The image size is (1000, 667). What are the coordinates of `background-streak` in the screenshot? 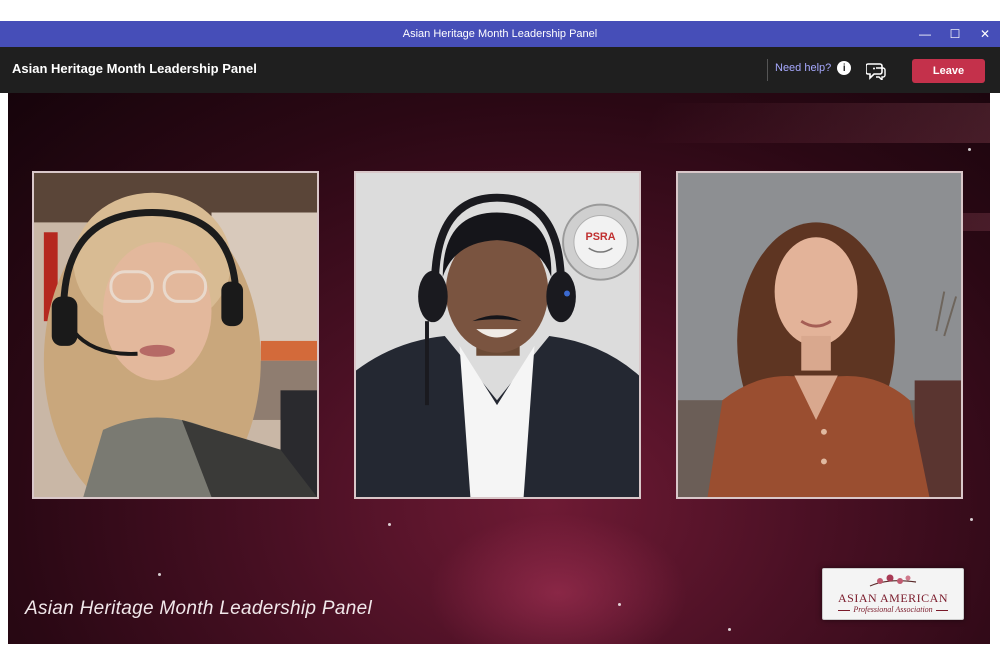 It's located at (815, 123).